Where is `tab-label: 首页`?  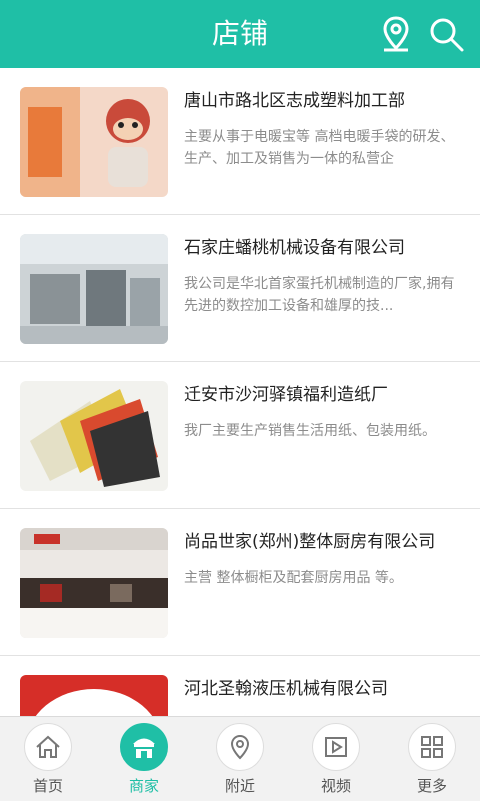
tab-label: 首页 is located at coordinates (47, 786).